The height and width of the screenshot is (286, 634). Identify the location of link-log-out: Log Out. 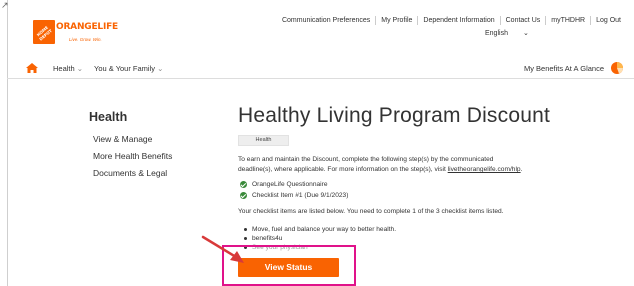
(608, 20).